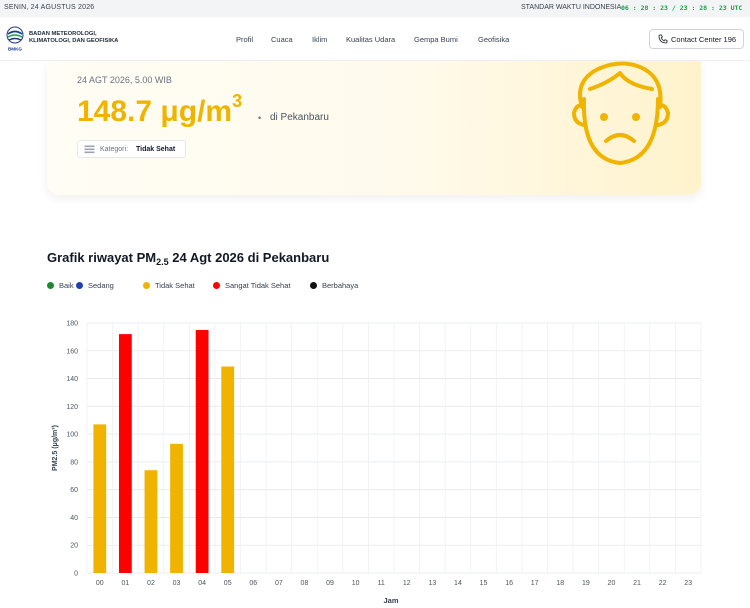 This screenshot has width=750, height=608. What do you see at coordinates (202, 583) in the screenshot?
I see `x-tick-label: 04` at bounding box center [202, 583].